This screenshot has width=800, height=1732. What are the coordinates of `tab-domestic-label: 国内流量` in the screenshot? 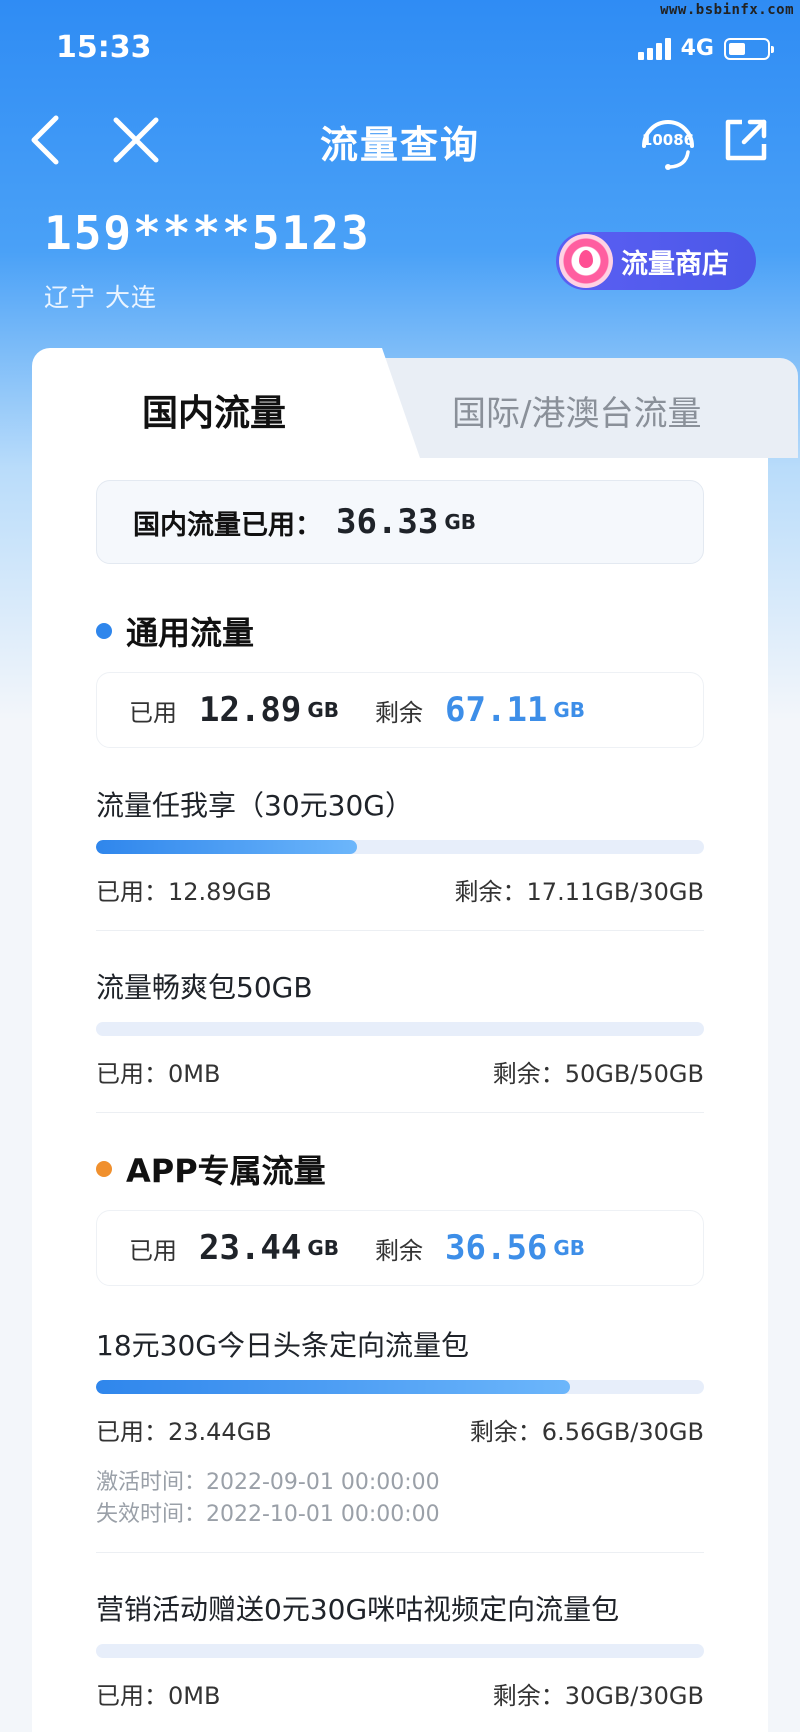 It's located at (214, 413).